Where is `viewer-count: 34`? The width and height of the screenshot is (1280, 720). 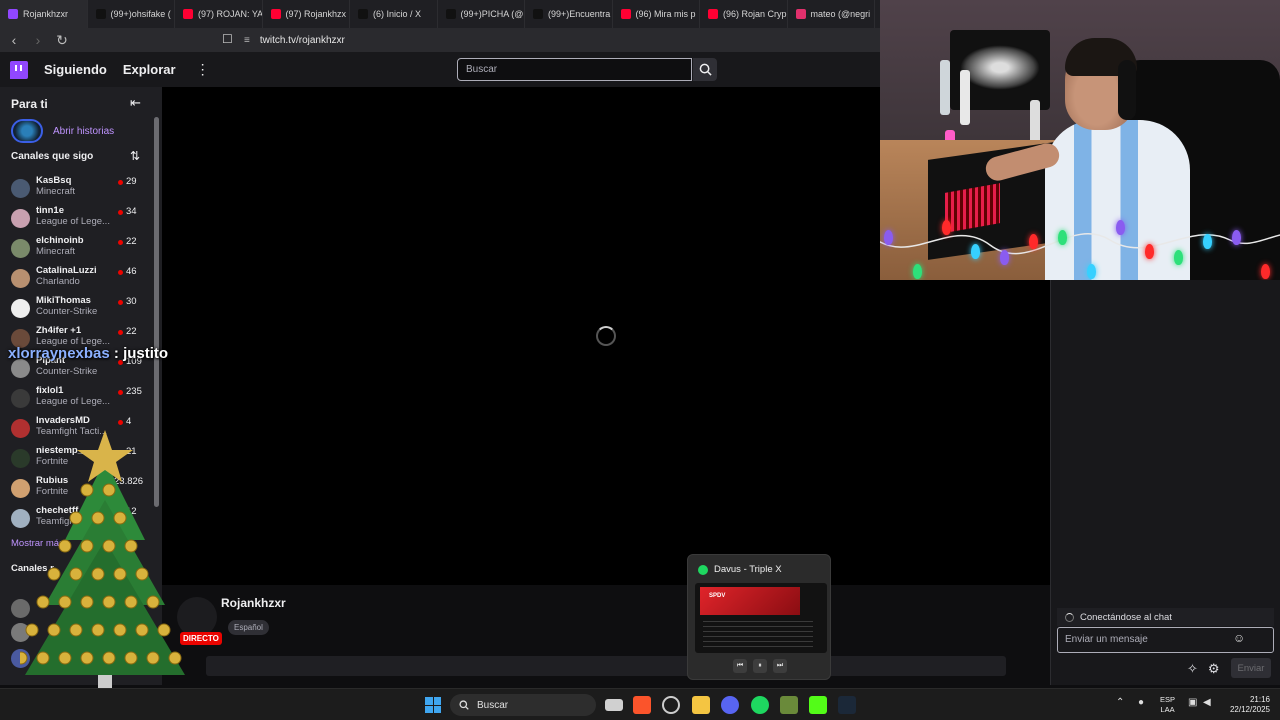 viewer-count: 34 is located at coordinates (131, 211).